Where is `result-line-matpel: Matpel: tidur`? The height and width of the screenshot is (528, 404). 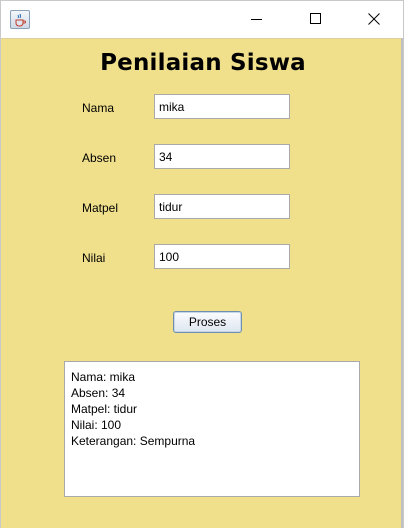 result-line-matpel: Matpel: tidur is located at coordinates (104, 409).